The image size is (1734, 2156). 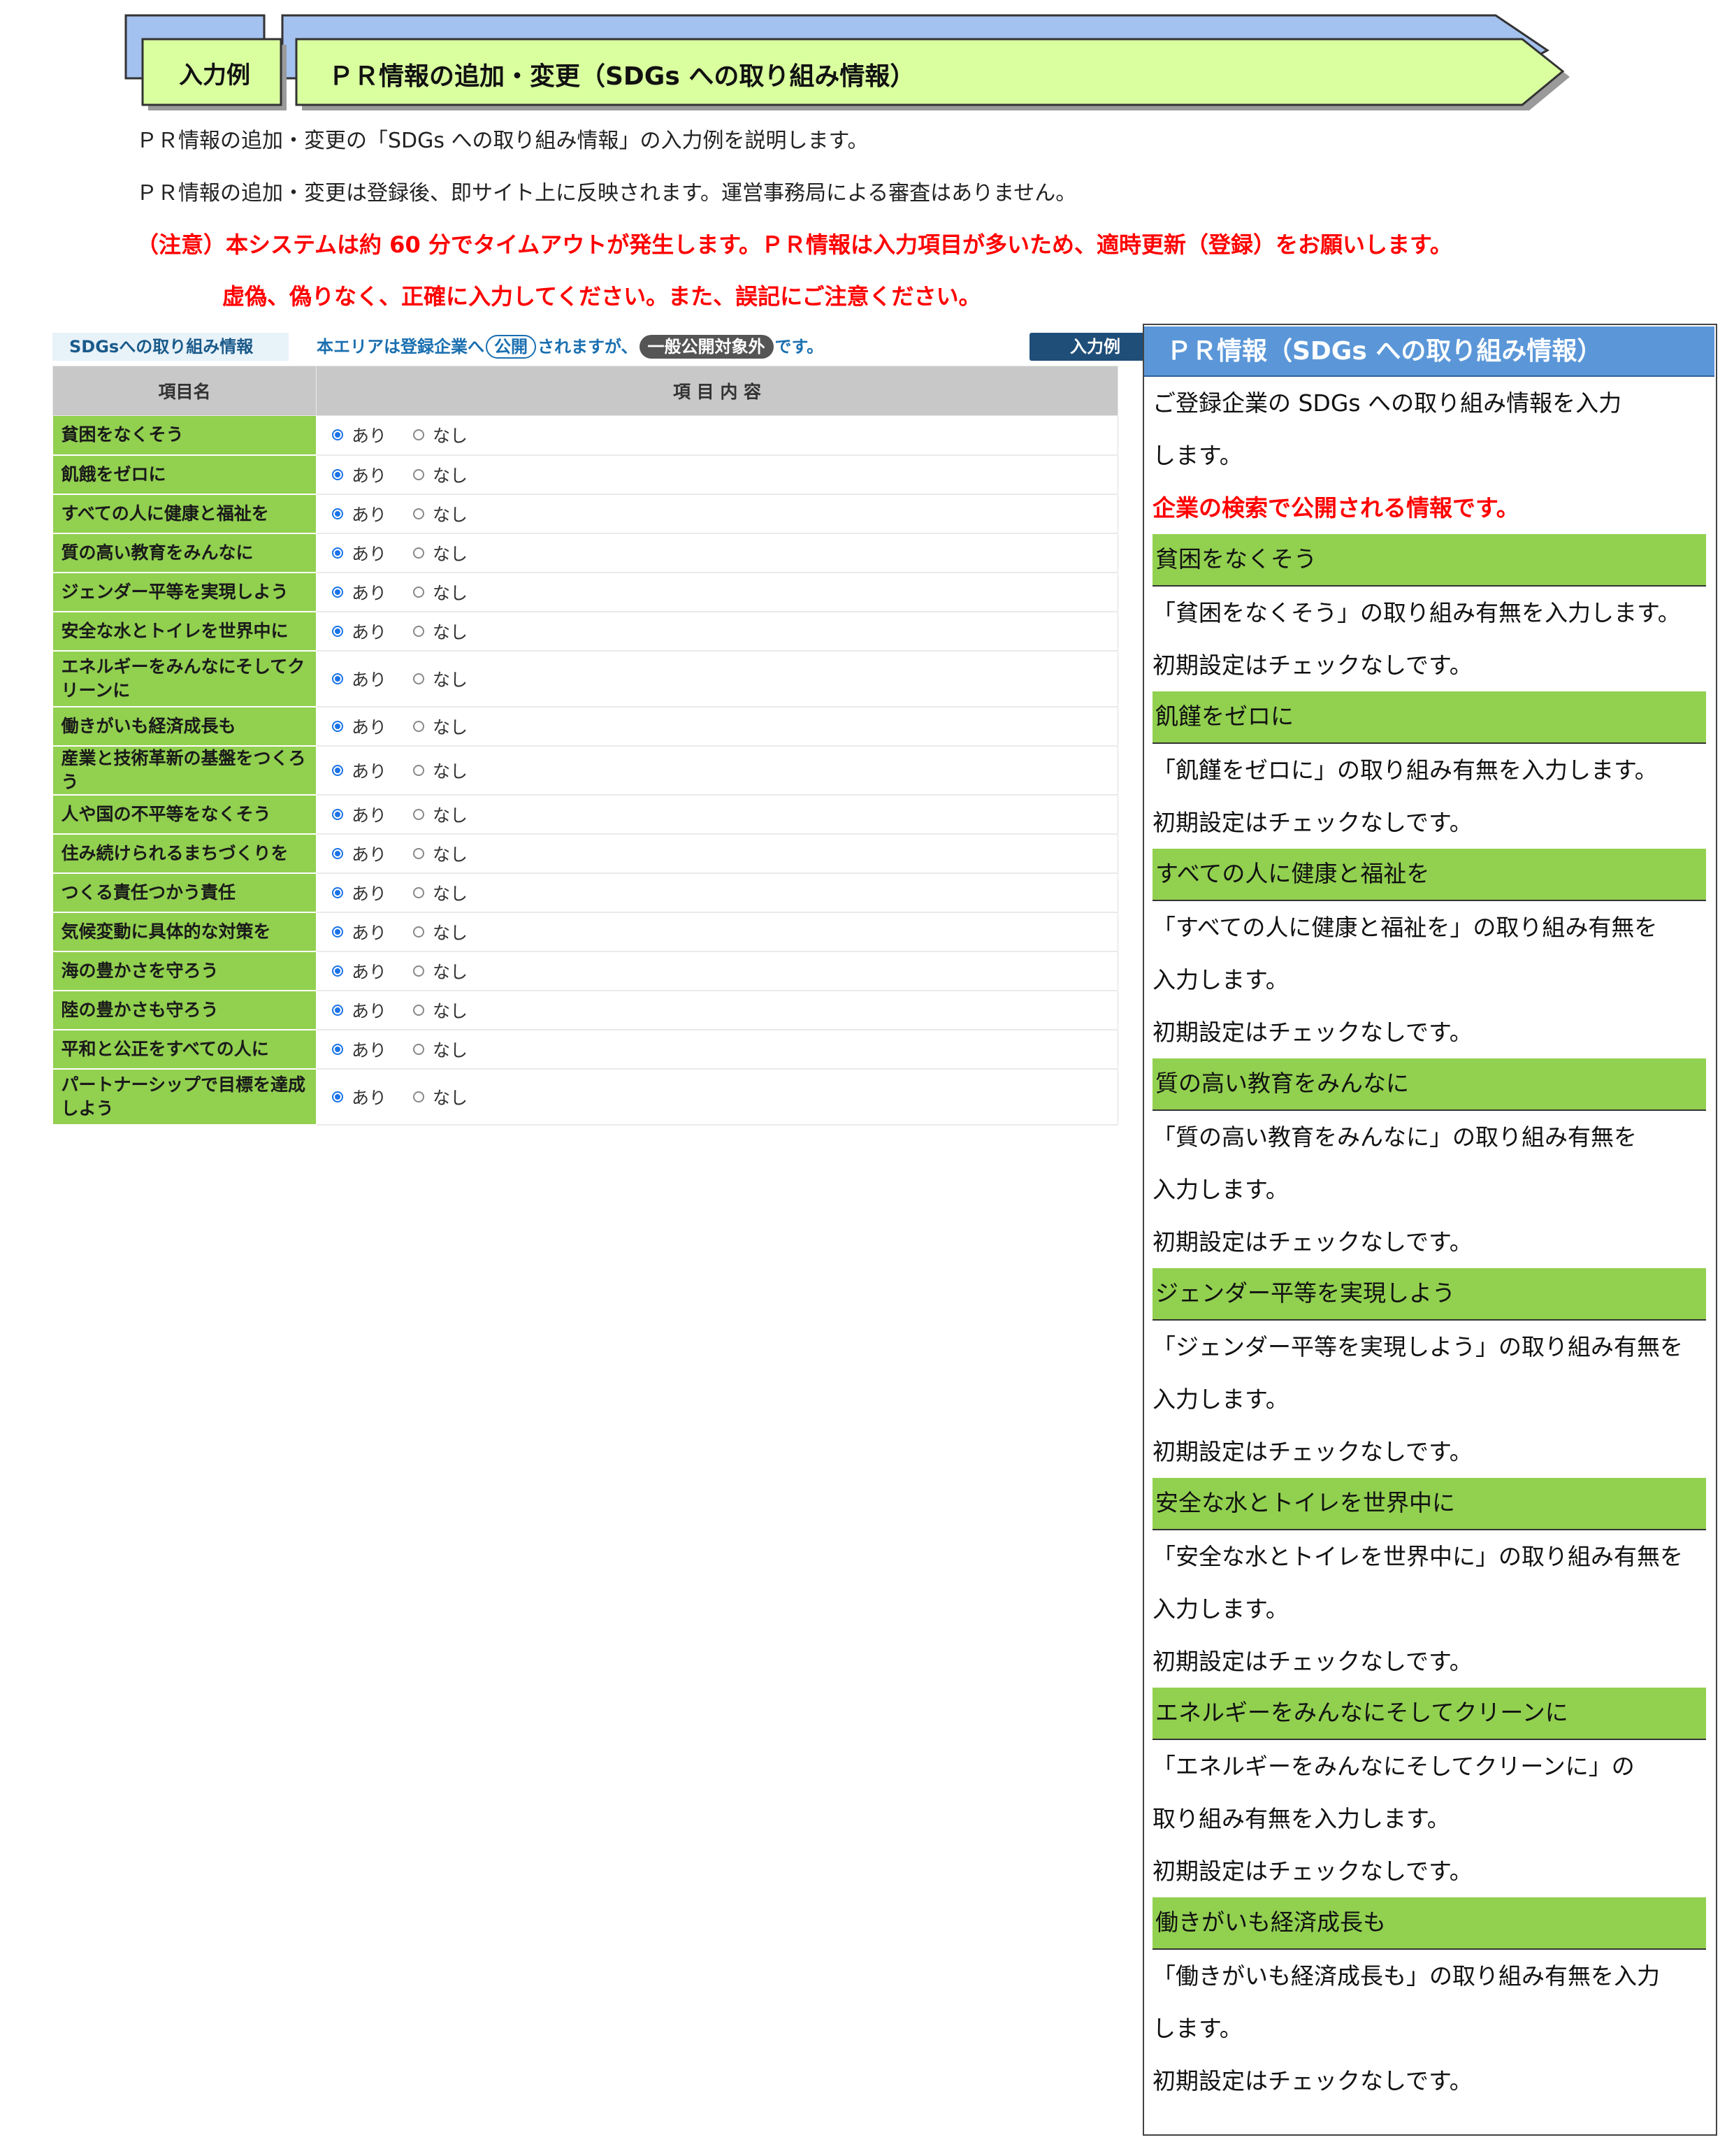 I want to click on example-button: 入力例, so click(x=1095, y=347).